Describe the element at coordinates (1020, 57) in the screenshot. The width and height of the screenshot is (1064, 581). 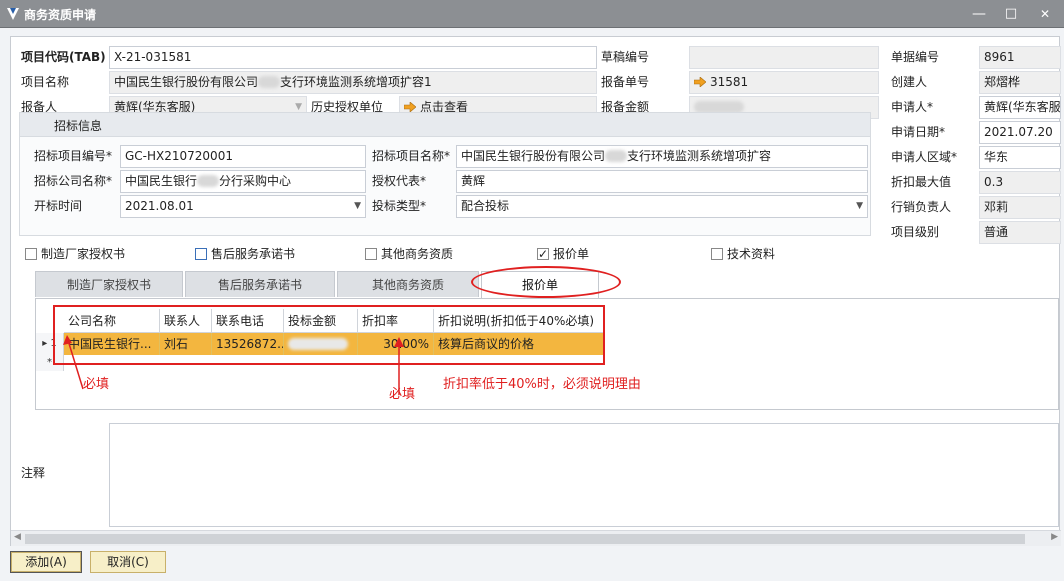
I see `doc-no-field: 8961` at that location.